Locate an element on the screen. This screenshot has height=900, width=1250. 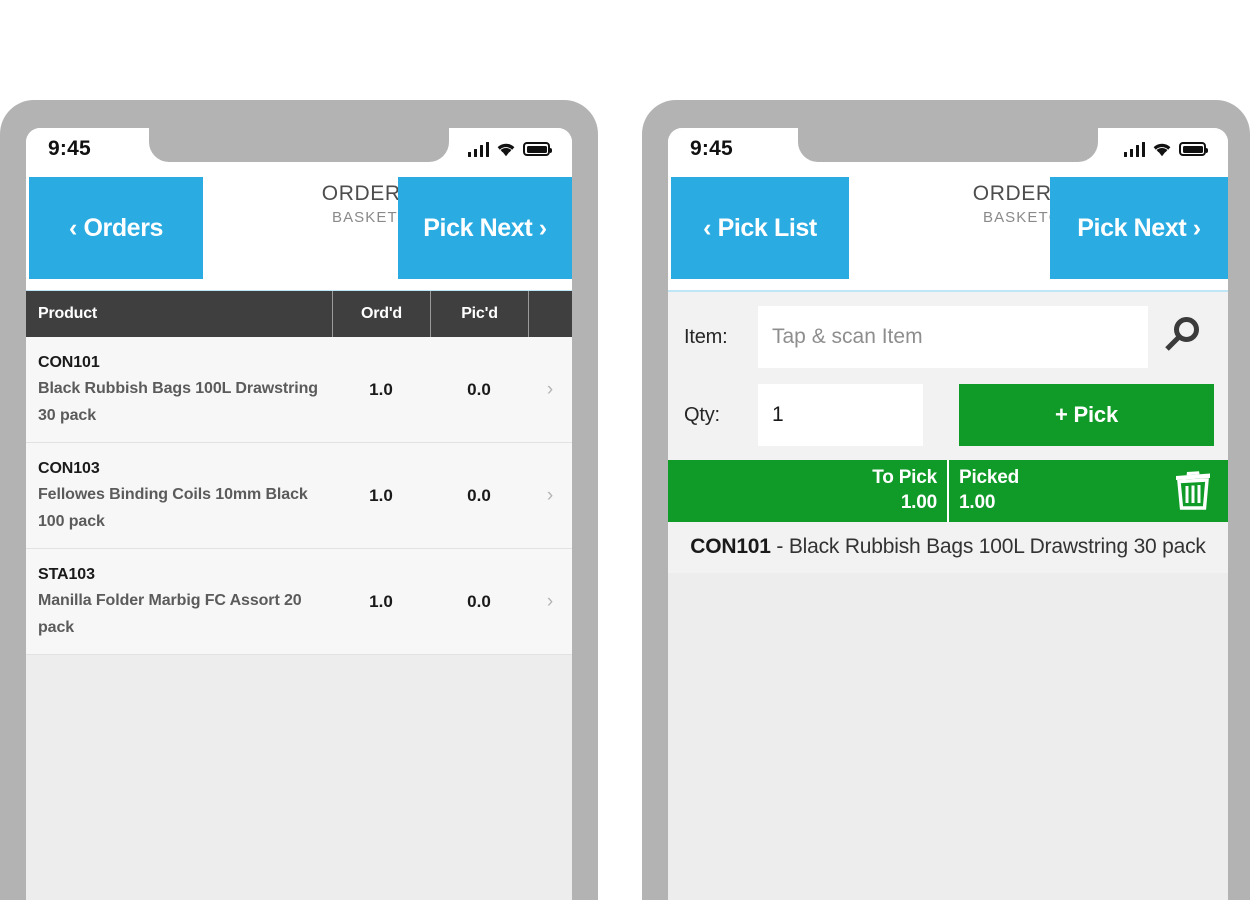
delete-pick-button is located at coordinates (1193, 491).